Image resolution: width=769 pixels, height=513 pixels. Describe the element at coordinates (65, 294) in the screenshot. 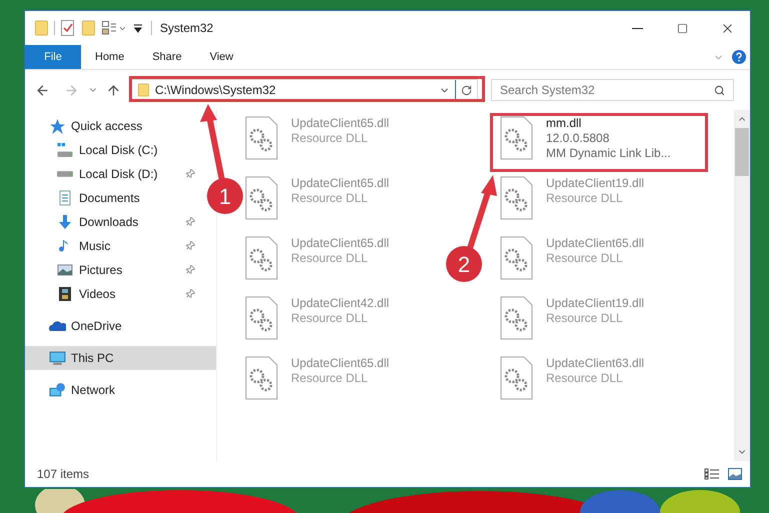

I see `film-icon` at that location.